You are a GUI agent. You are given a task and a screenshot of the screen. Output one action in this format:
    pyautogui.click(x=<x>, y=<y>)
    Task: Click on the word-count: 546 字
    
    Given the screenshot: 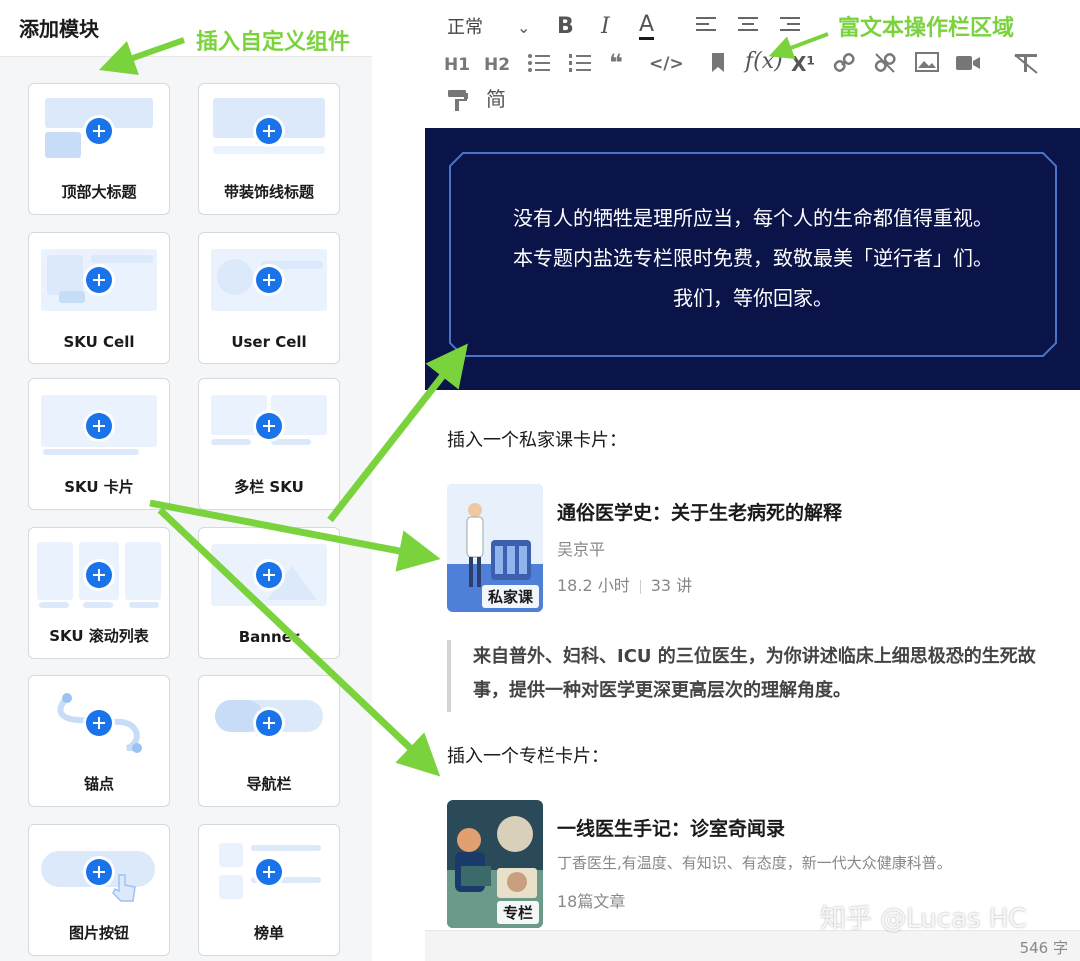 What is the action you would take?
    pyautogui.click(x=1043, y=948)
    